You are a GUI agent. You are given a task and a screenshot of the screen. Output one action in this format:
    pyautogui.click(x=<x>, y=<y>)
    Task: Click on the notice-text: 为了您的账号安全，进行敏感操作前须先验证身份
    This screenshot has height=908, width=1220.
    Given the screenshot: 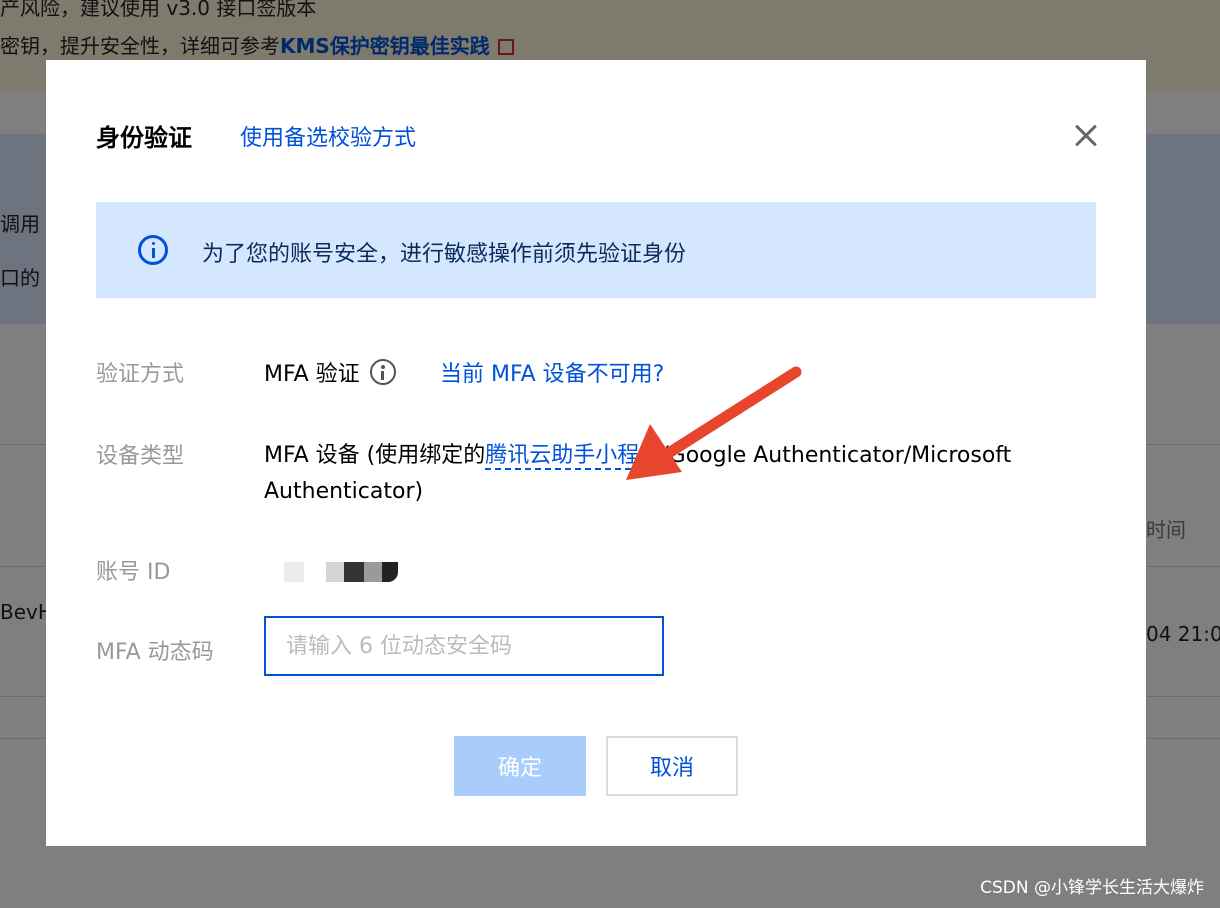 What is the action you would take?
    pyautogui.click(x=444, y=254)
    